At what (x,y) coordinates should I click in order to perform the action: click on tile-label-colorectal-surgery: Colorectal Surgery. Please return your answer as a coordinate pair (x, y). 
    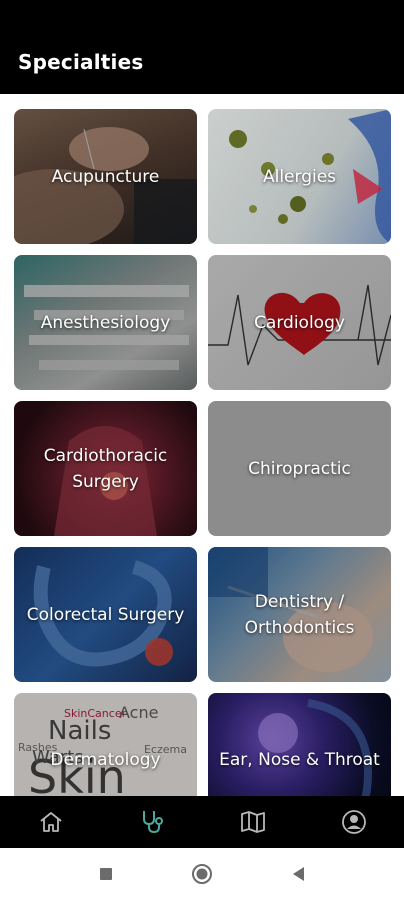
    Looking at the image, I should click on (105, 614).